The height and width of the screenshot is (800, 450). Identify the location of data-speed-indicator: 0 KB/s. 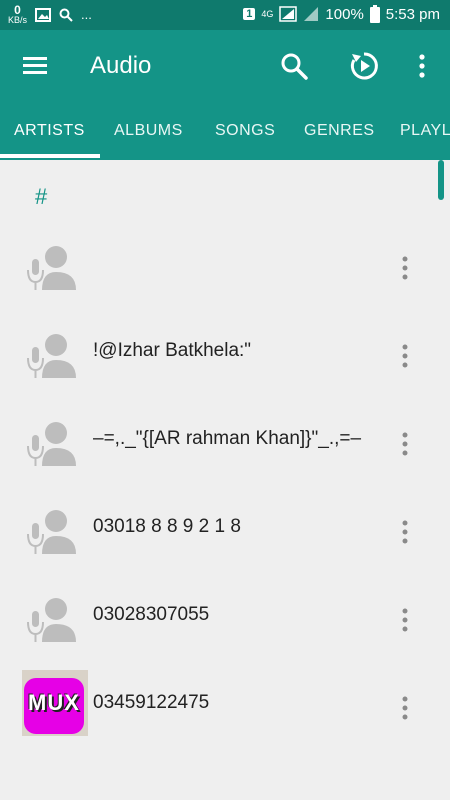
(17, 14).